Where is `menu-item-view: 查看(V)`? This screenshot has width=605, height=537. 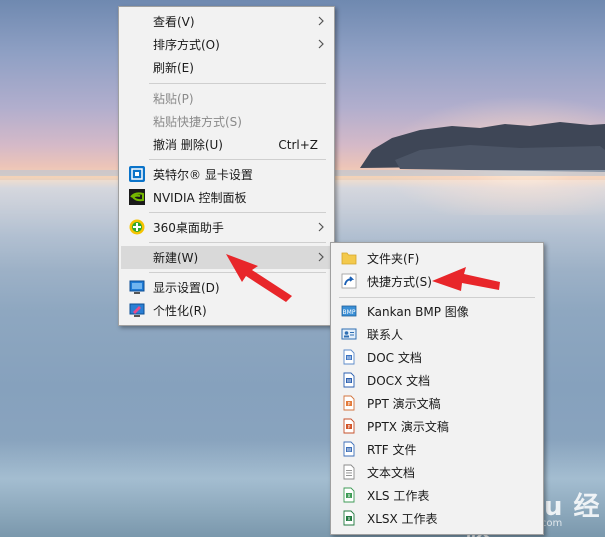 menu-item-view: 查看(V) is located at coordinates (226, 21).